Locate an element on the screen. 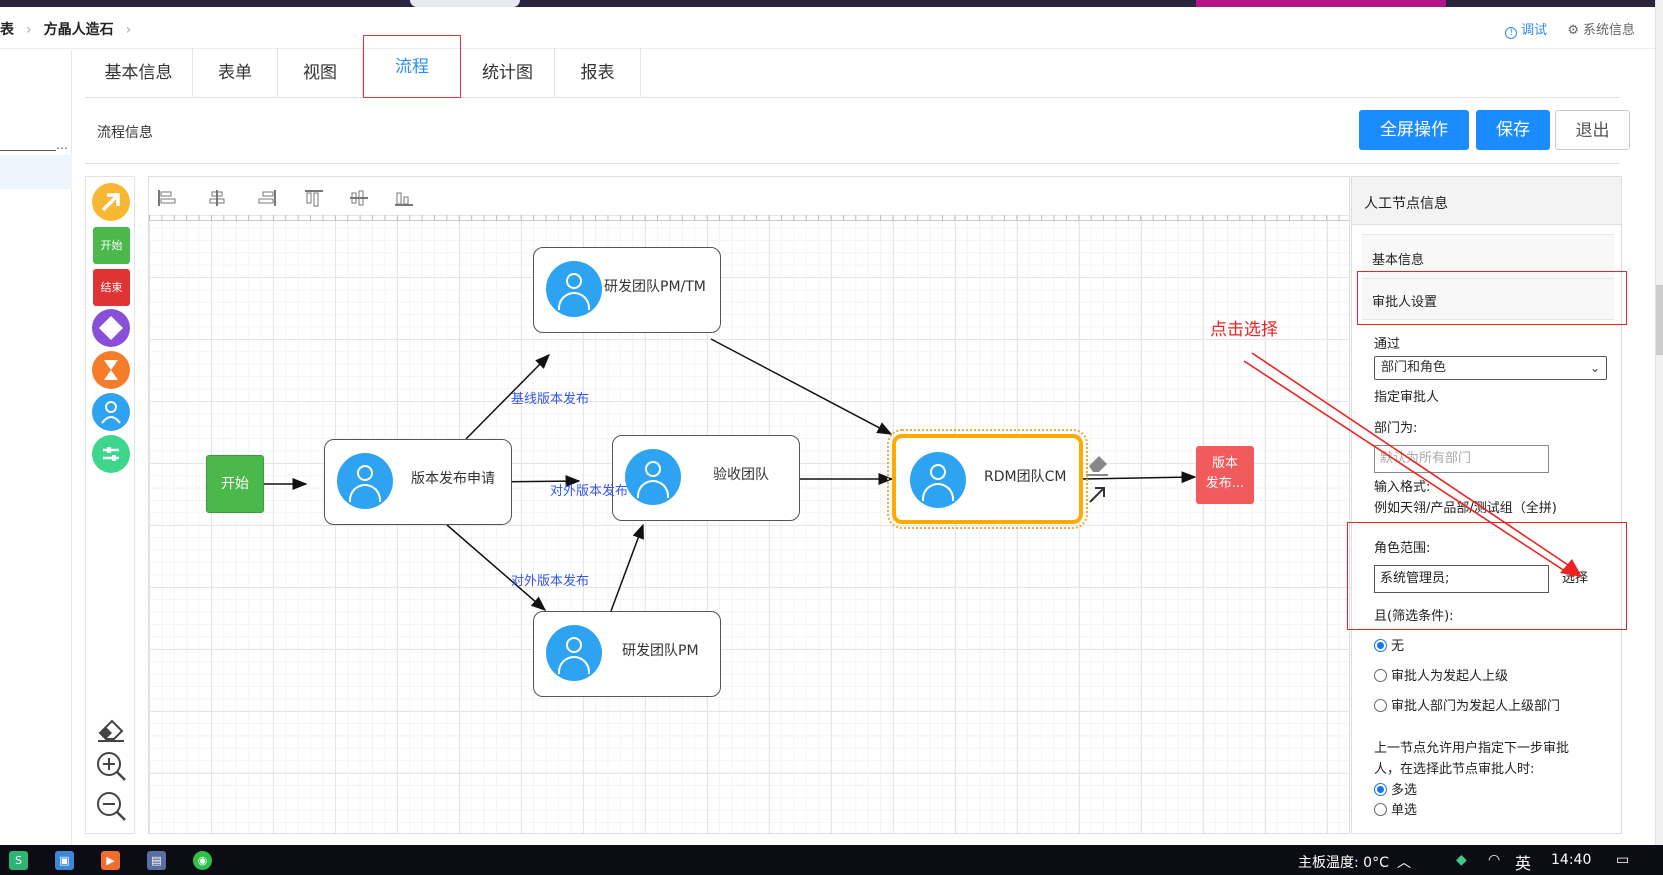  debug-link: ! 调试 is located at coordinates (1526, 31).